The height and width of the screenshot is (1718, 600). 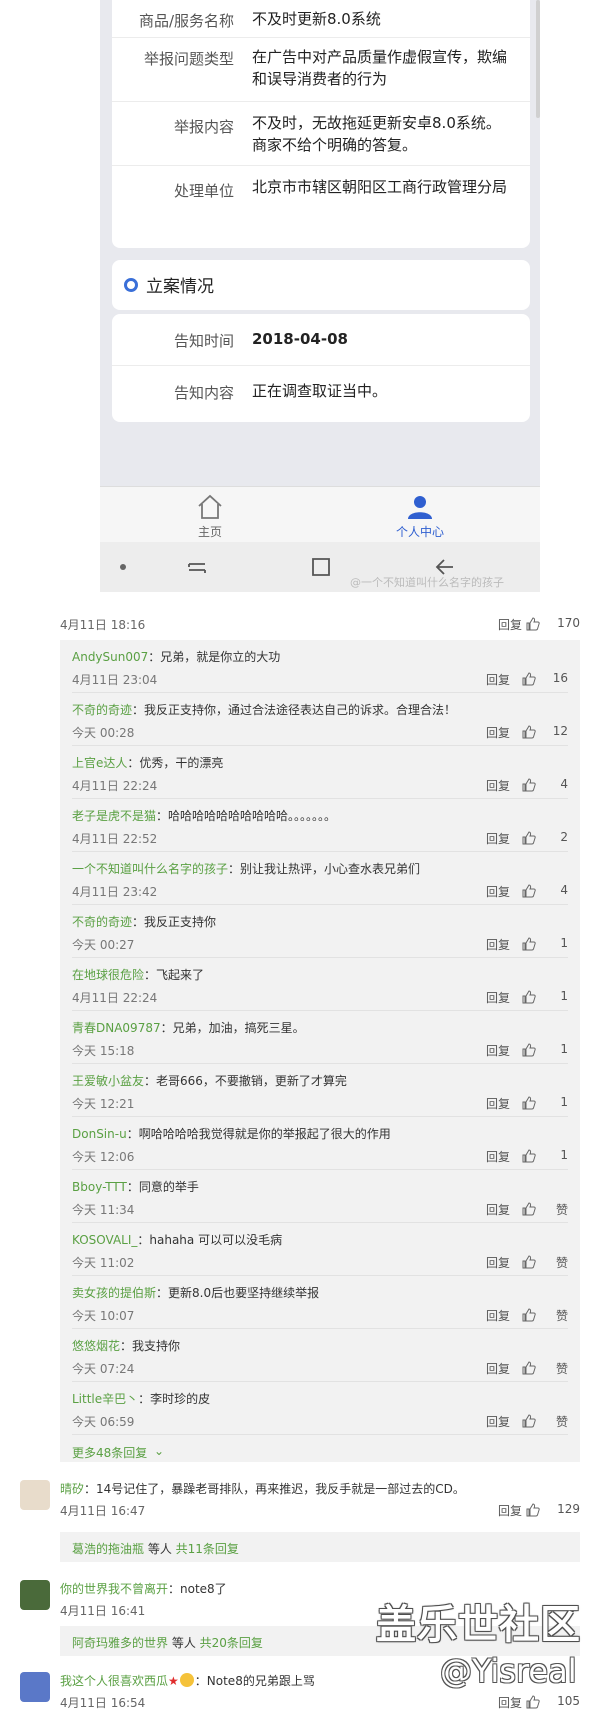 What do you see at coordinates (135, 1186) in the screenshot?
I see `reply-text: Bboy-TTT：同意的举手` at bounding box center [135, 1186].